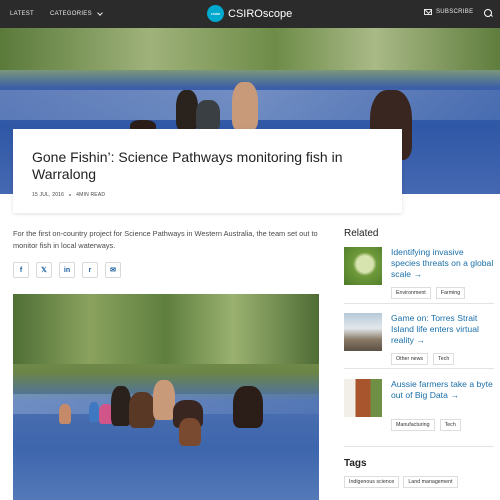 The image size is (500, 500). Describe the element at coordinates (207, 195) in the screenshot. I see `article-meta: 15 JUL, 2016 4MIN READ` at that location.